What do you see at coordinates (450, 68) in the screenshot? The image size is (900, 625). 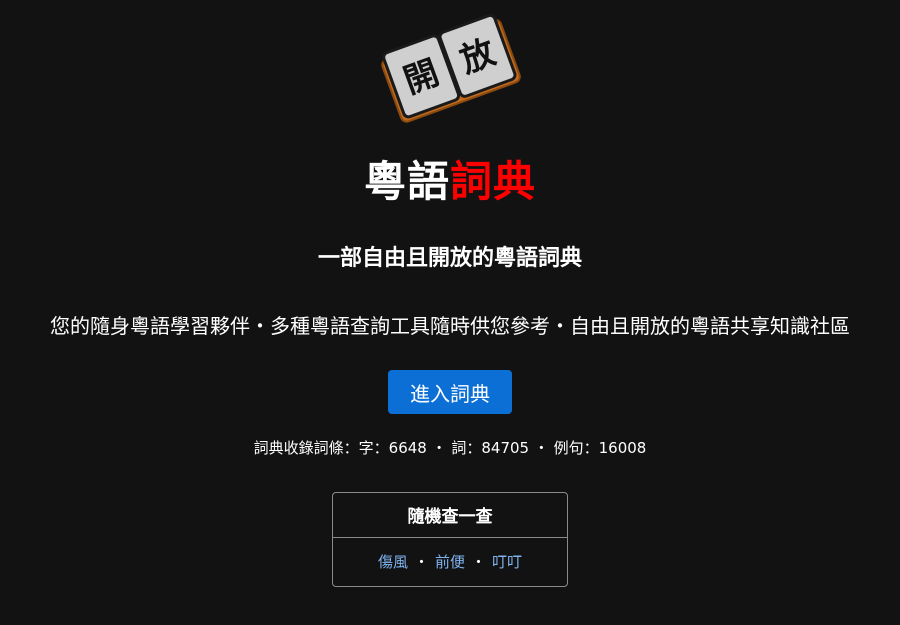 I see `book-logo-icon: 開 放` at bounding box center [450, 68].